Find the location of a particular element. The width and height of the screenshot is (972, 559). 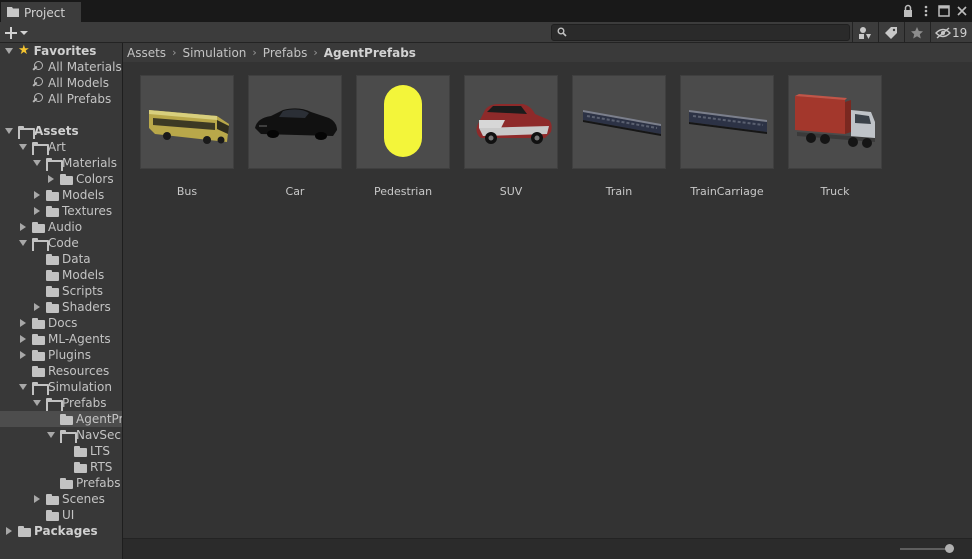

asset-label: Pedestrian is located at coordinates (403, 191).